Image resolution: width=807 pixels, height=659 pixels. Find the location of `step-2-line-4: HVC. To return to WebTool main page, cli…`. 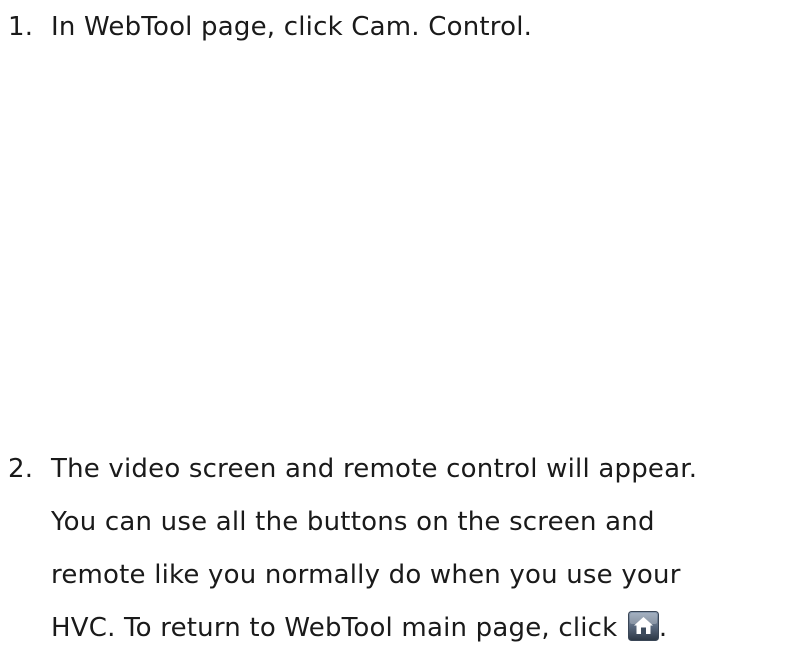

step-2-line-4: HVC. To return to WebTool main page, cli… is located at coordinates (403, 628).